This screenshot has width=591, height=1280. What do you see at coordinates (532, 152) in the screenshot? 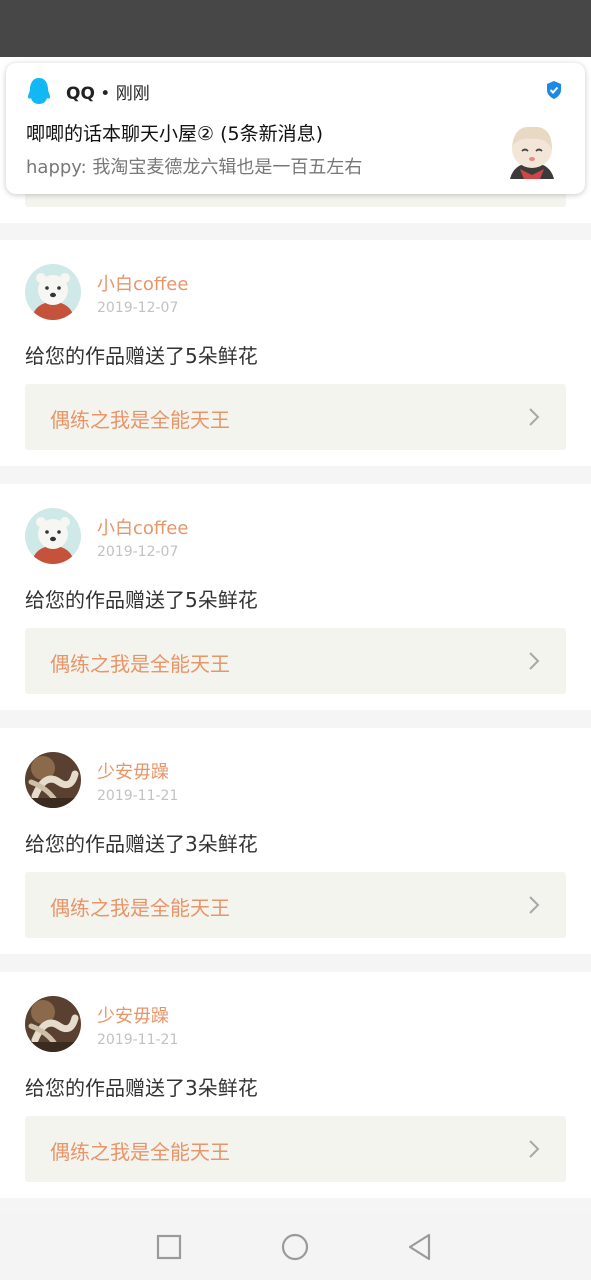
I see `notification-sender-avatar` at bounding box center [532, 152].